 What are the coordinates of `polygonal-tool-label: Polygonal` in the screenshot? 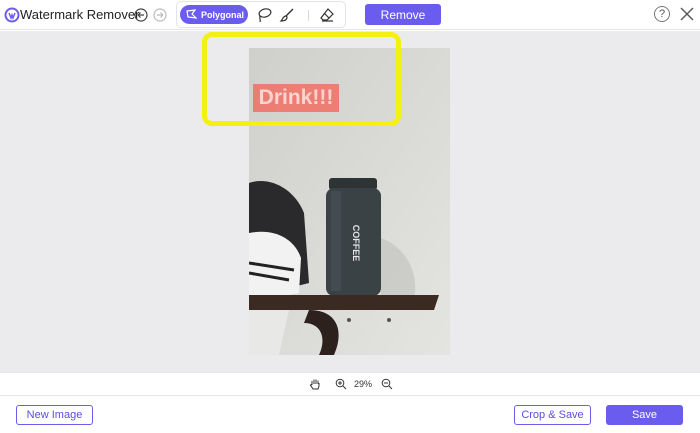 It's located at (223, 14).